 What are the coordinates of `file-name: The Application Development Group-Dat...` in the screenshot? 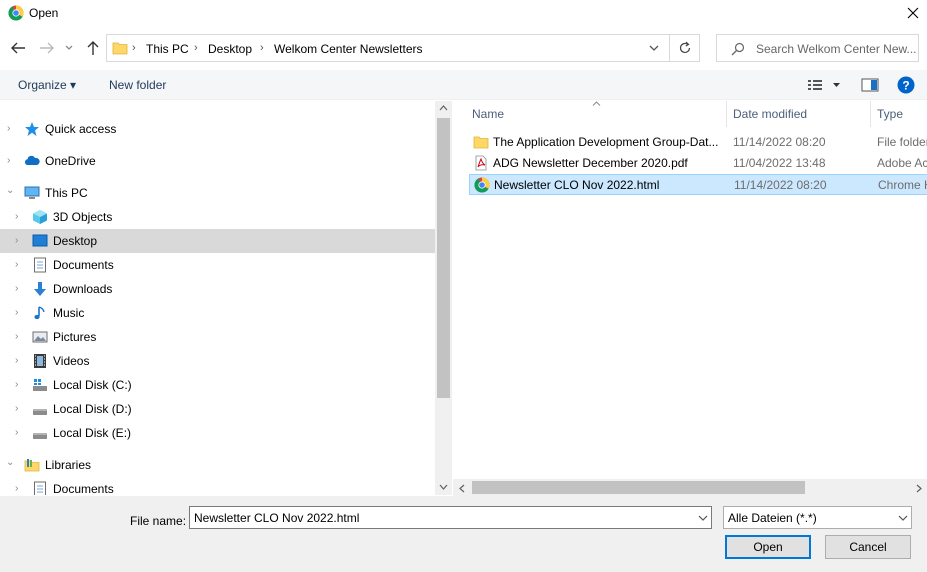 It's located at (606, 142).